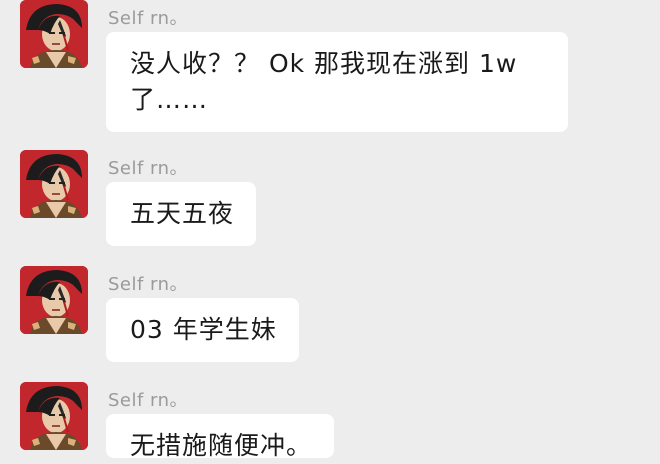  What do you see at coordinates (202, 330) in the screenshot?
I see `message-bubble: 03 年学生妹` at bounding box center [202, 330].